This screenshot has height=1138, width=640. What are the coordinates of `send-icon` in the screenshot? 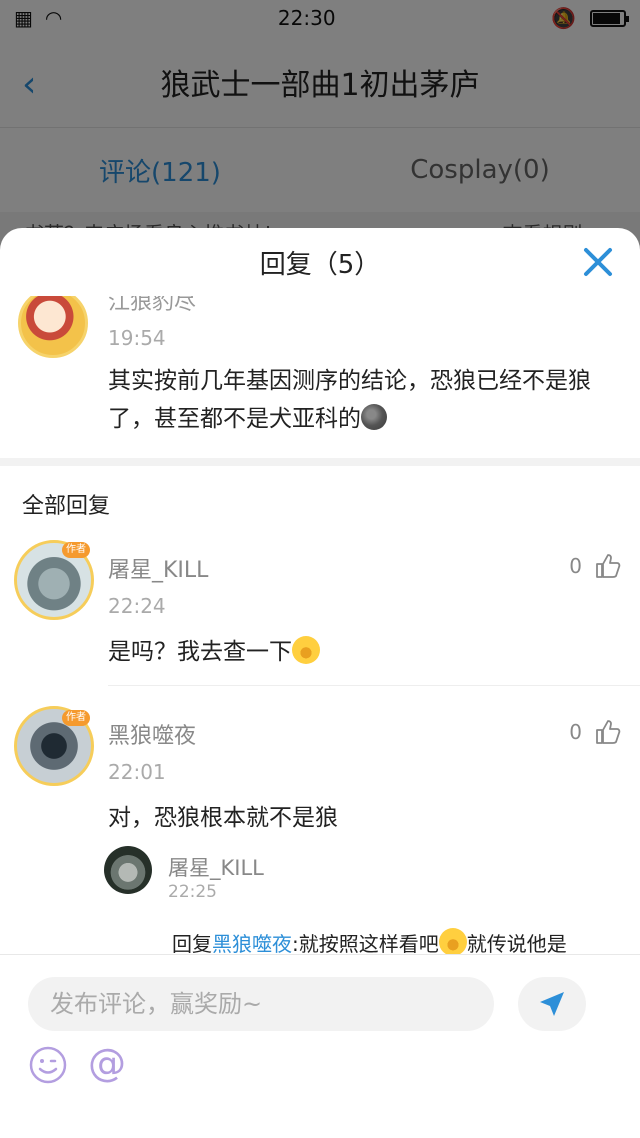 It's located at (552, 1004).